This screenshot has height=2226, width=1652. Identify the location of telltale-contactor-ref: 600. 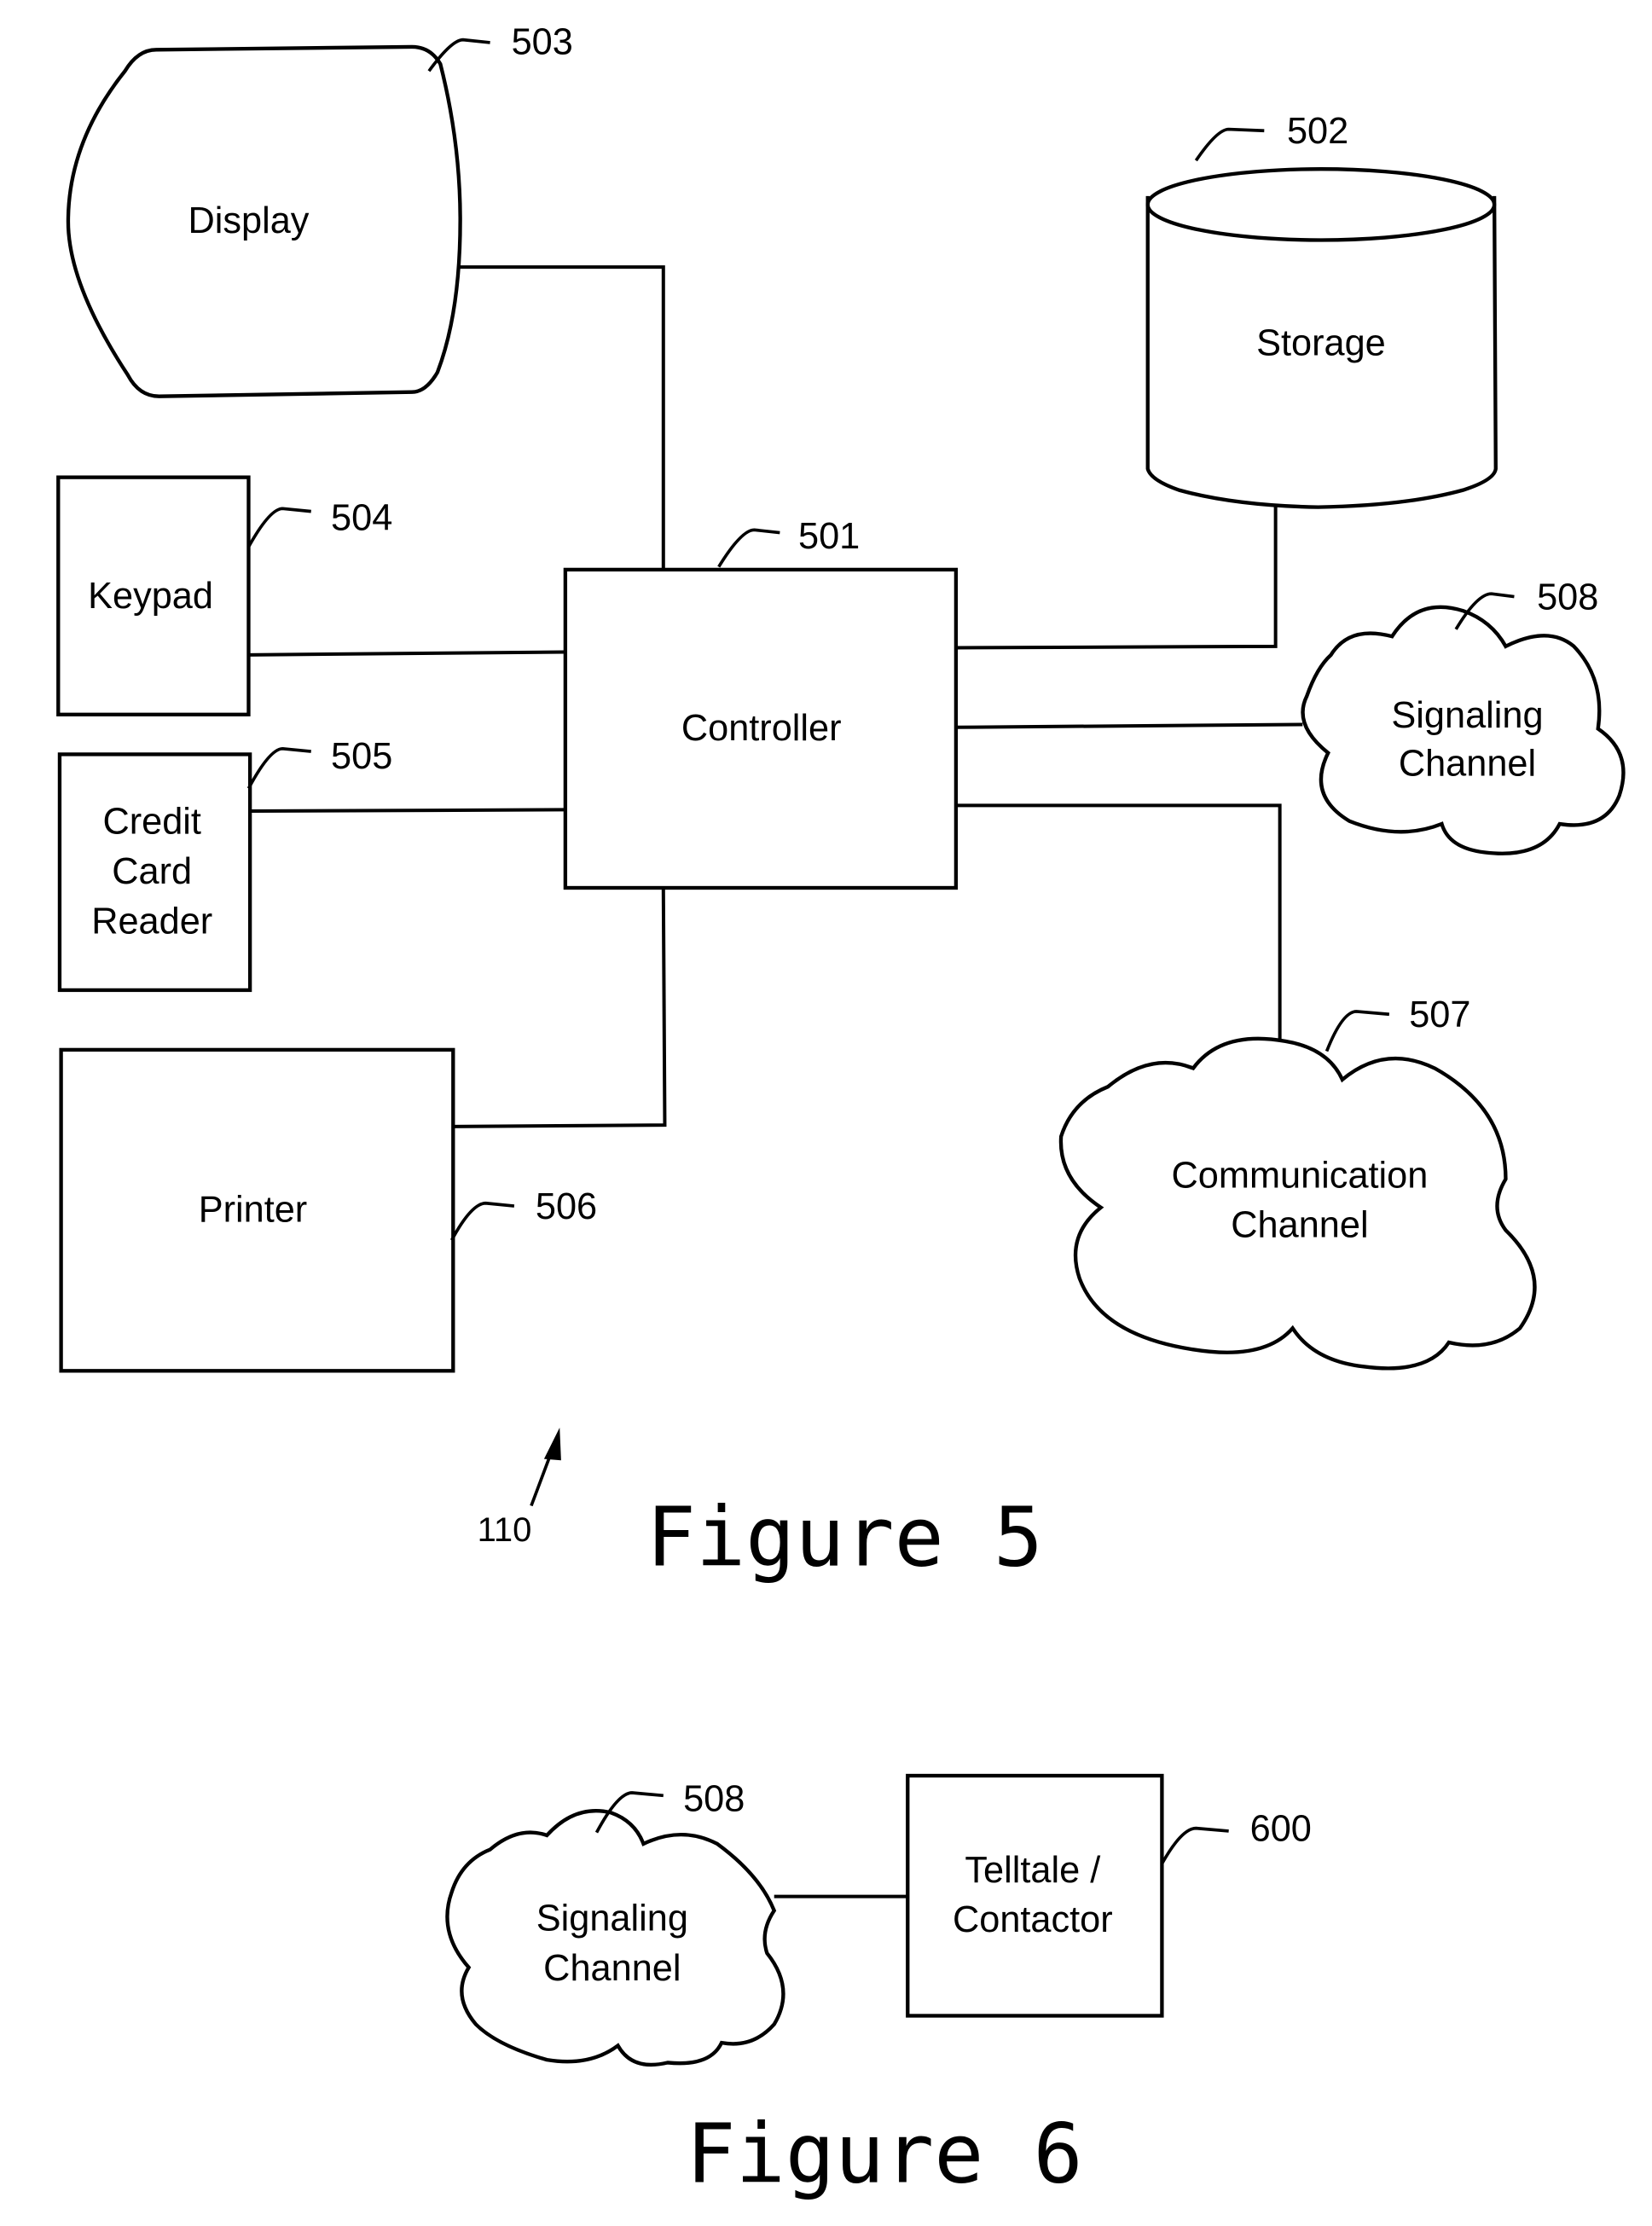
(1281, 1829).